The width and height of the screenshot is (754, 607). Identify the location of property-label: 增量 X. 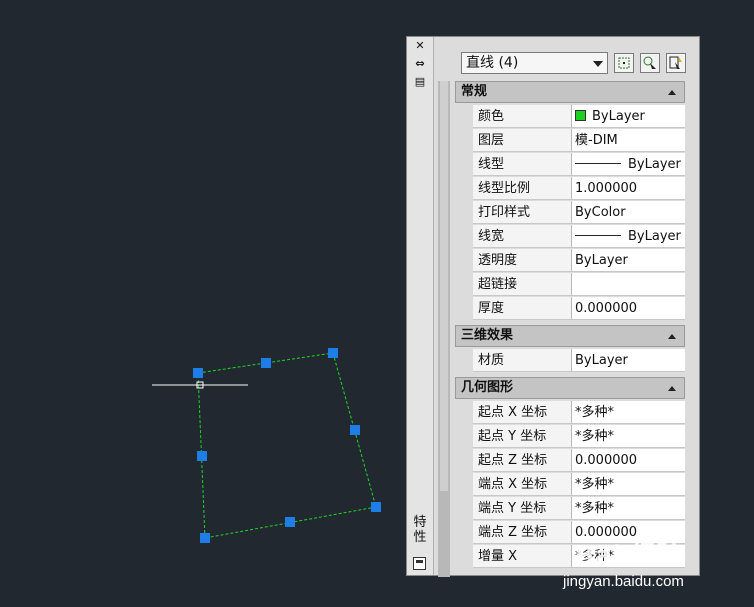
(522, 556).